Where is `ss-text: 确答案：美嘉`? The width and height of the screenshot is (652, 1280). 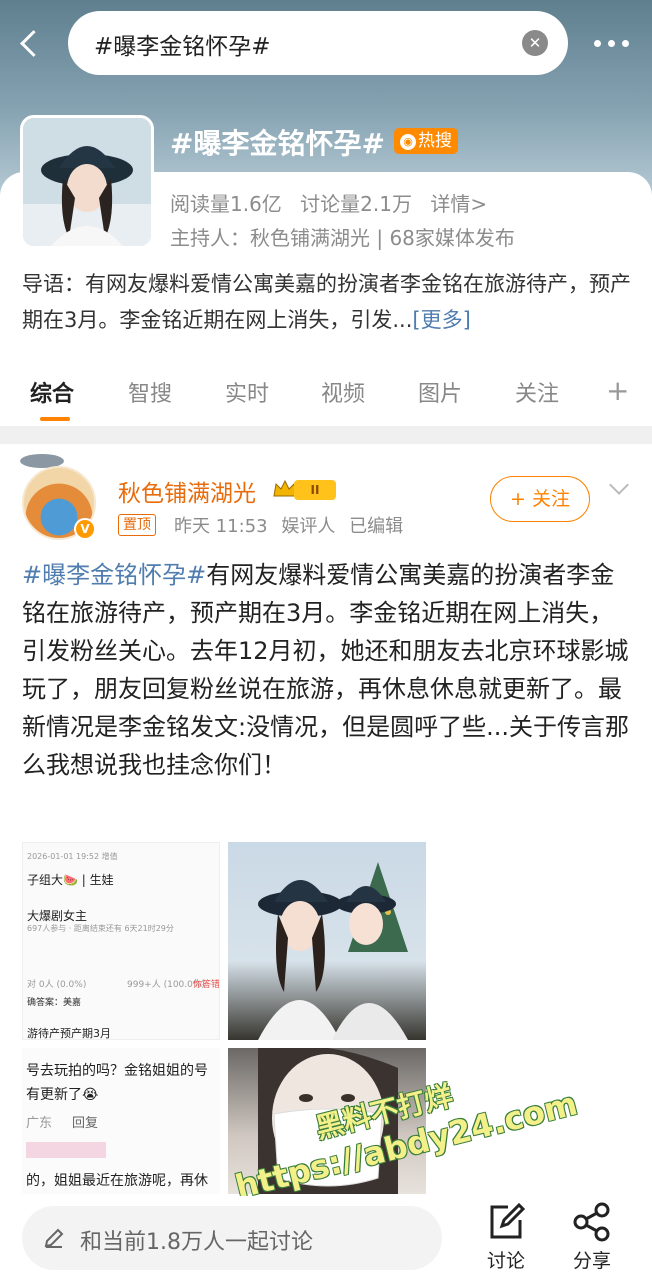
ss-text: 确答案：美嘉 is located at coordinates (54, 1003).